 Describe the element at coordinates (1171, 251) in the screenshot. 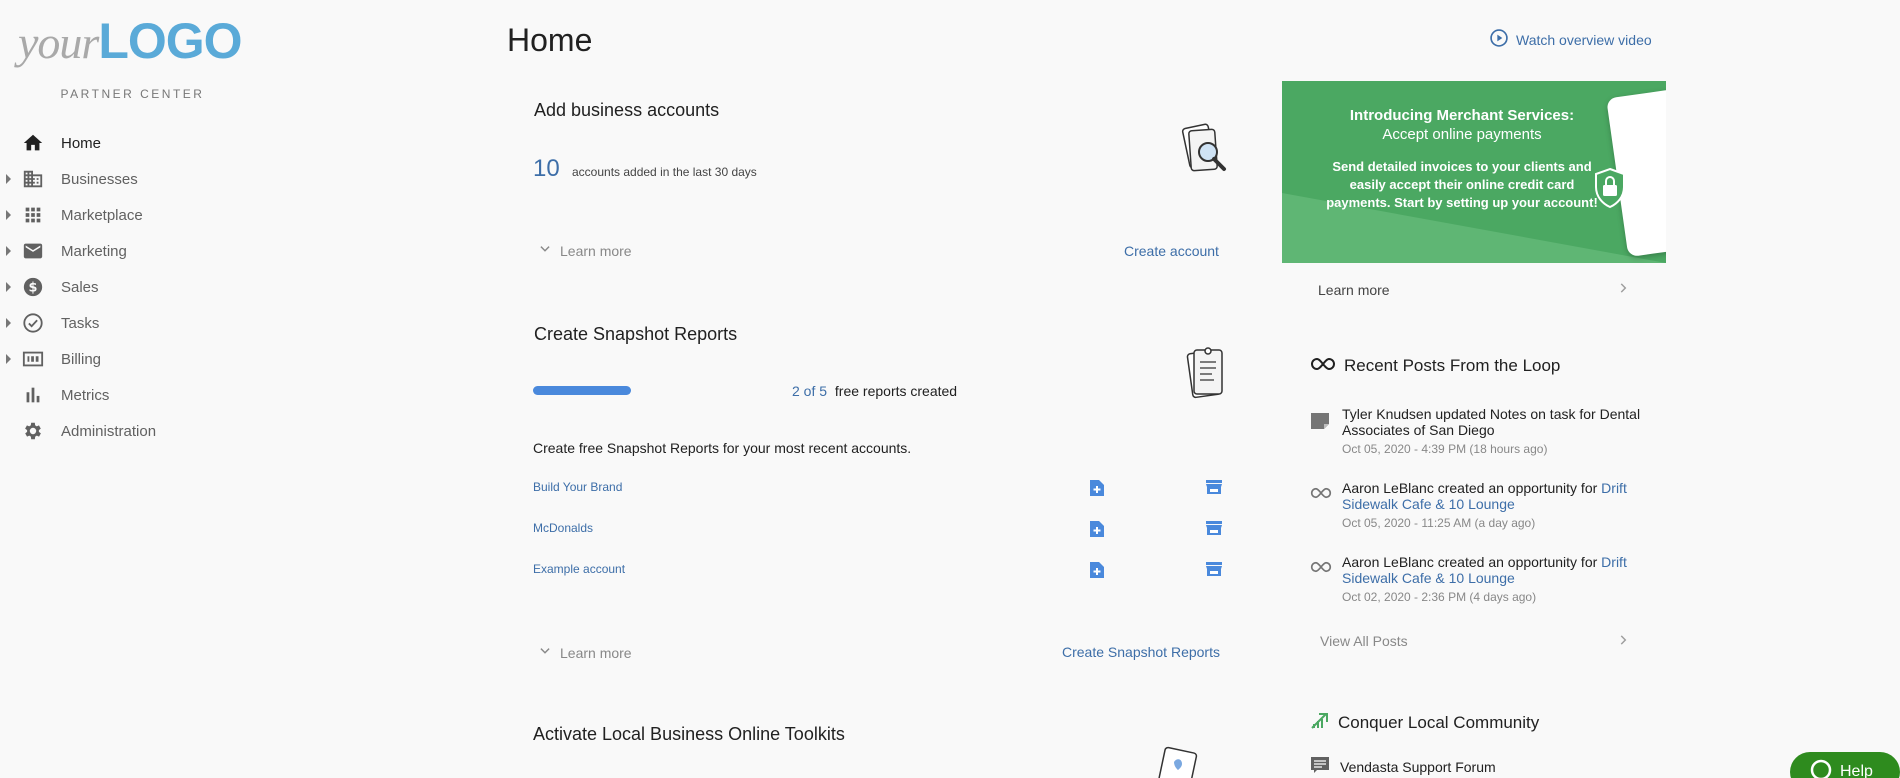

I see `create-account-button: Create account` at that location.